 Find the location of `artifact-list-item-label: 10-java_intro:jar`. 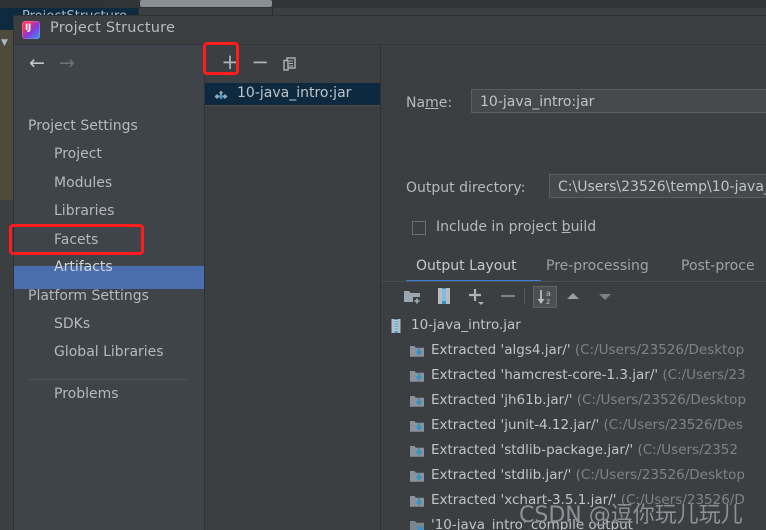

artifact-list-item-label: 10-java_intro:jar is located at coordinates (294, 93).